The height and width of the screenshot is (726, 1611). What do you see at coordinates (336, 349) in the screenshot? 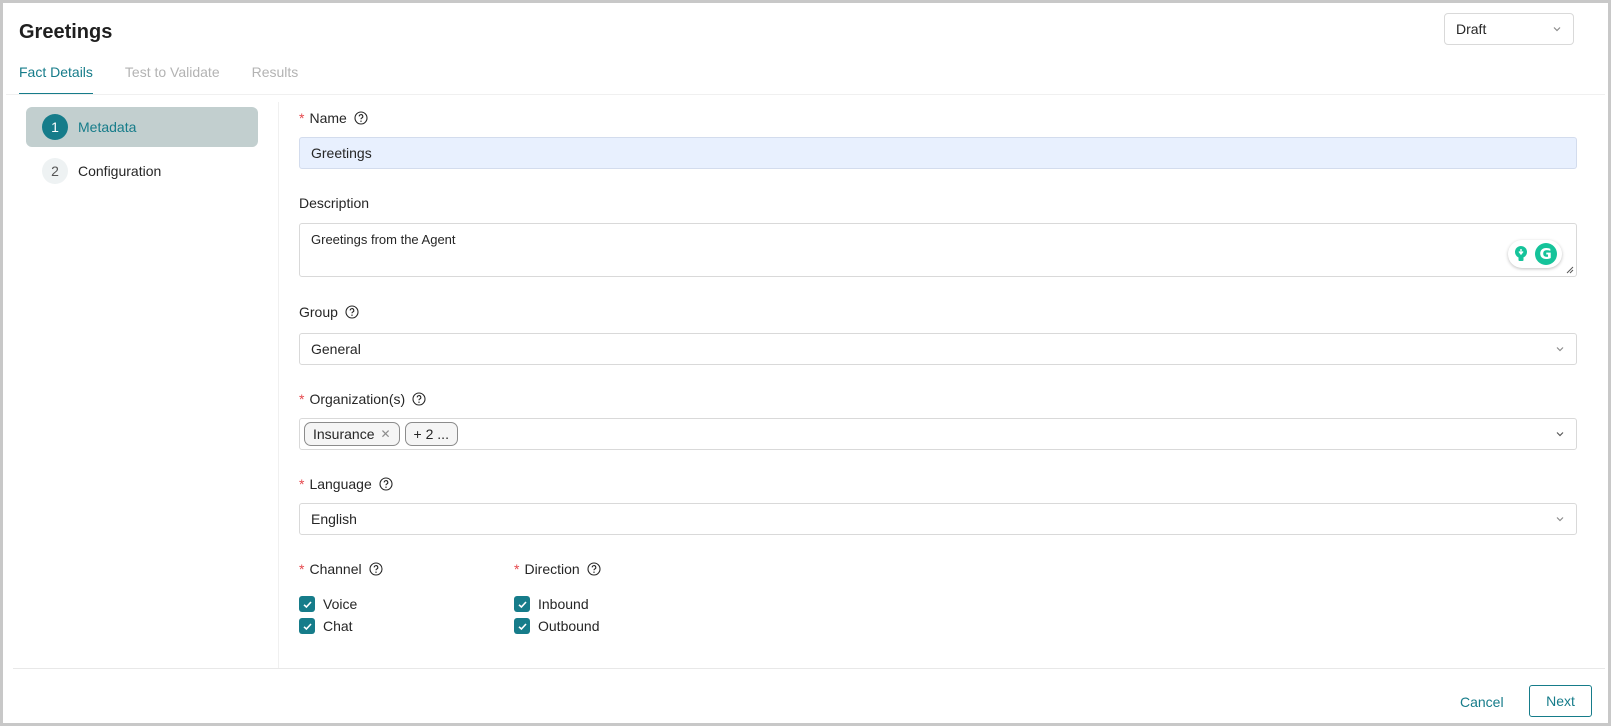
I see `group-value: General` at bounding box center [336, 349].